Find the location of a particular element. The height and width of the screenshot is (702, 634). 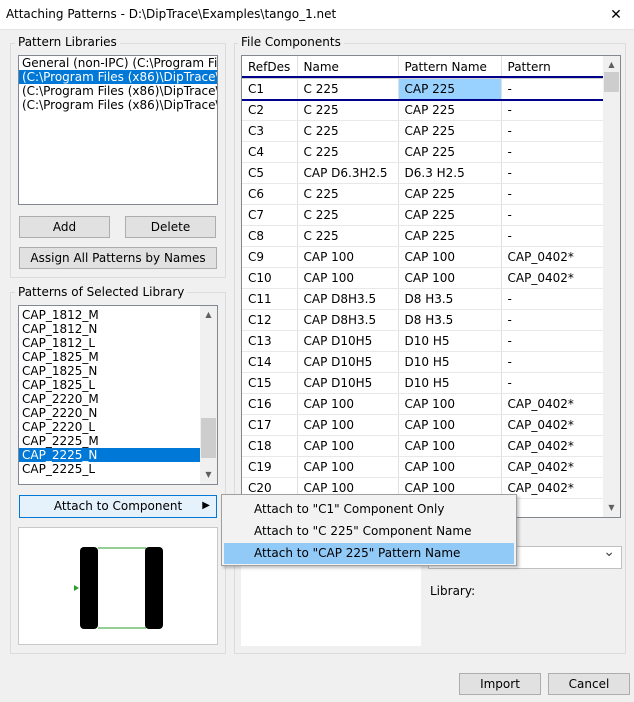

table-cell: C16 is located at coordinates (270, 404).